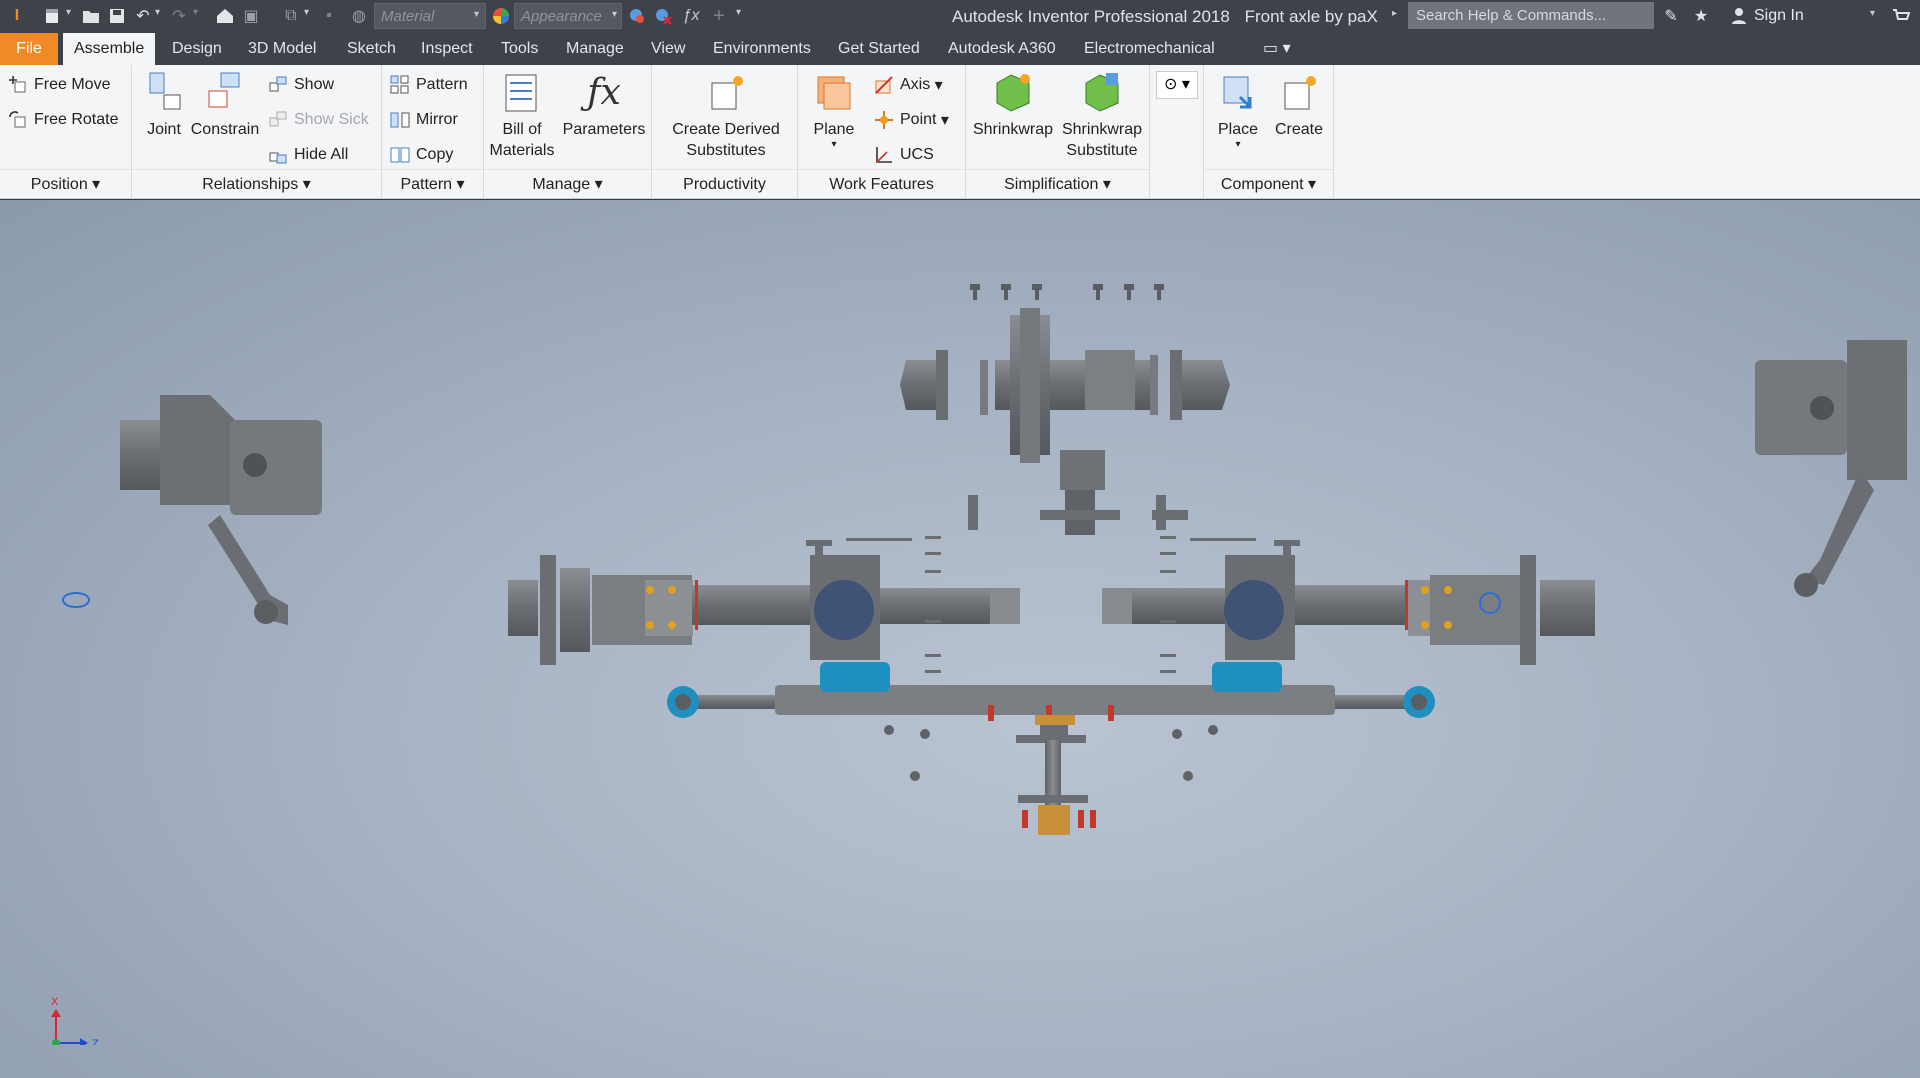 The width and height of the screenshot is (1920, 1078). Describe the element at coordinates (726, 116) in the screenshot. I see `create-derived-substitutes-button: Create Derived Substitutes` at that location.